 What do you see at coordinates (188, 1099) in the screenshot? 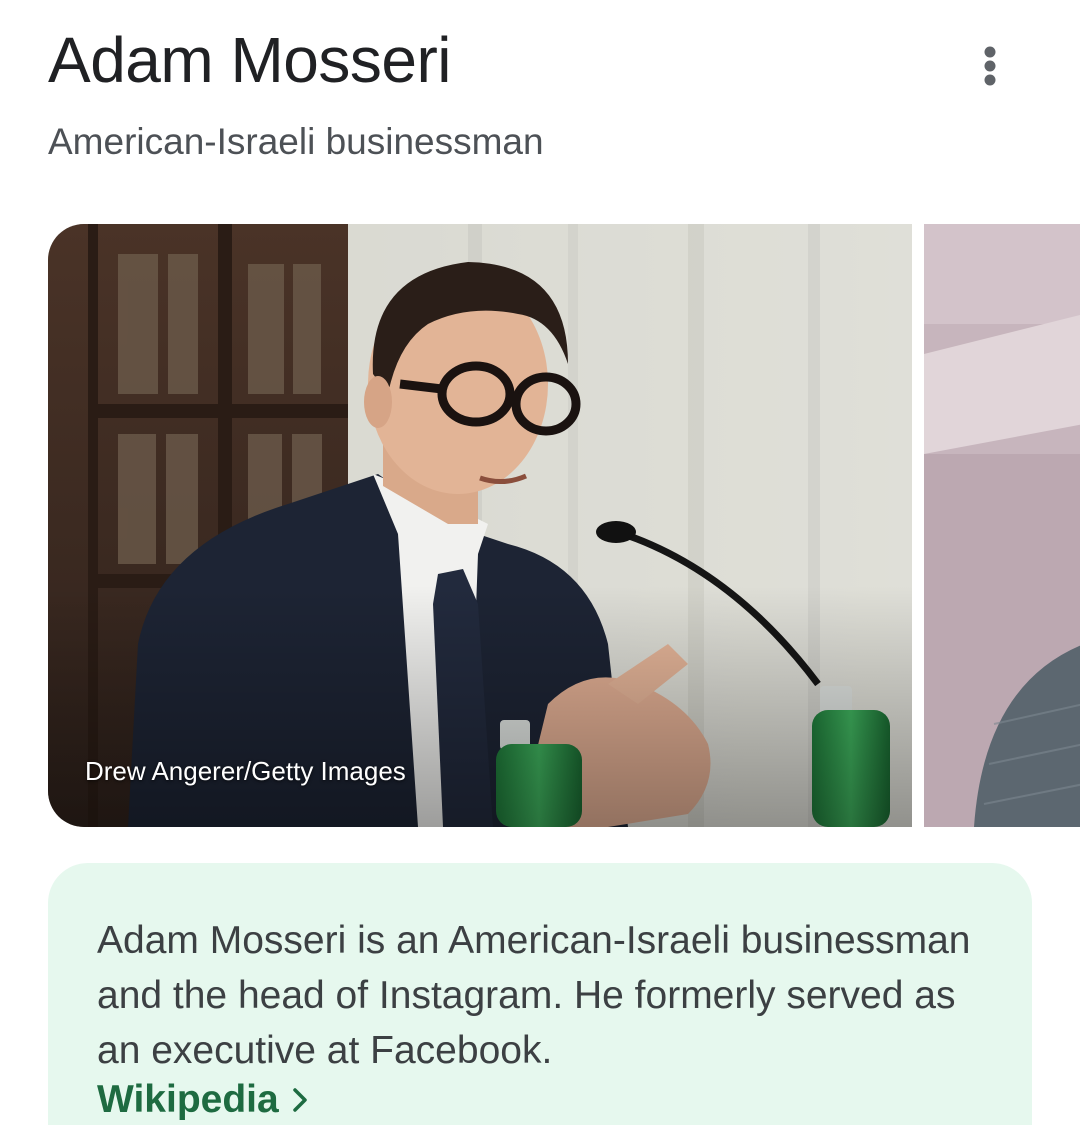
I see `wikipedia-link-label: Wikipedia` at bounding box center [188, 1099].